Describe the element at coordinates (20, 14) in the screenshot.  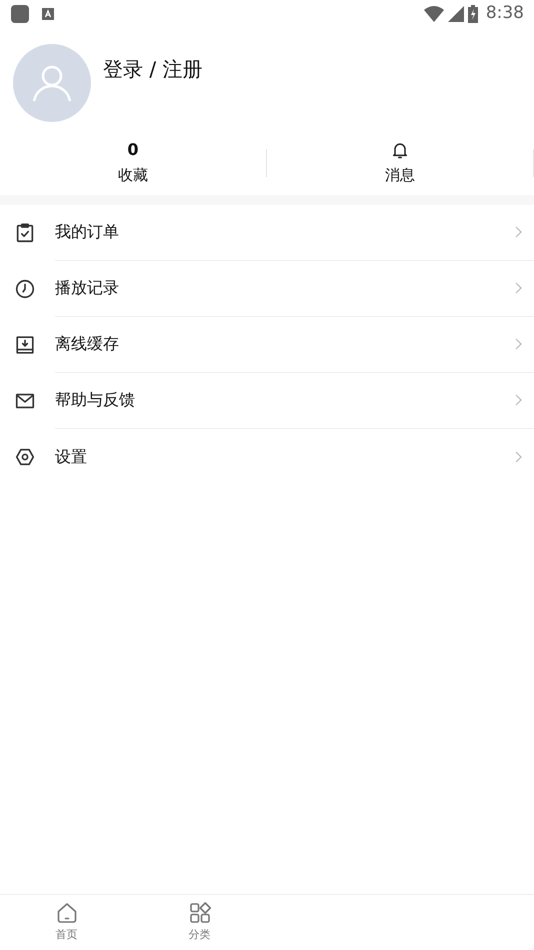
I see `app-notification-icon` at that location.